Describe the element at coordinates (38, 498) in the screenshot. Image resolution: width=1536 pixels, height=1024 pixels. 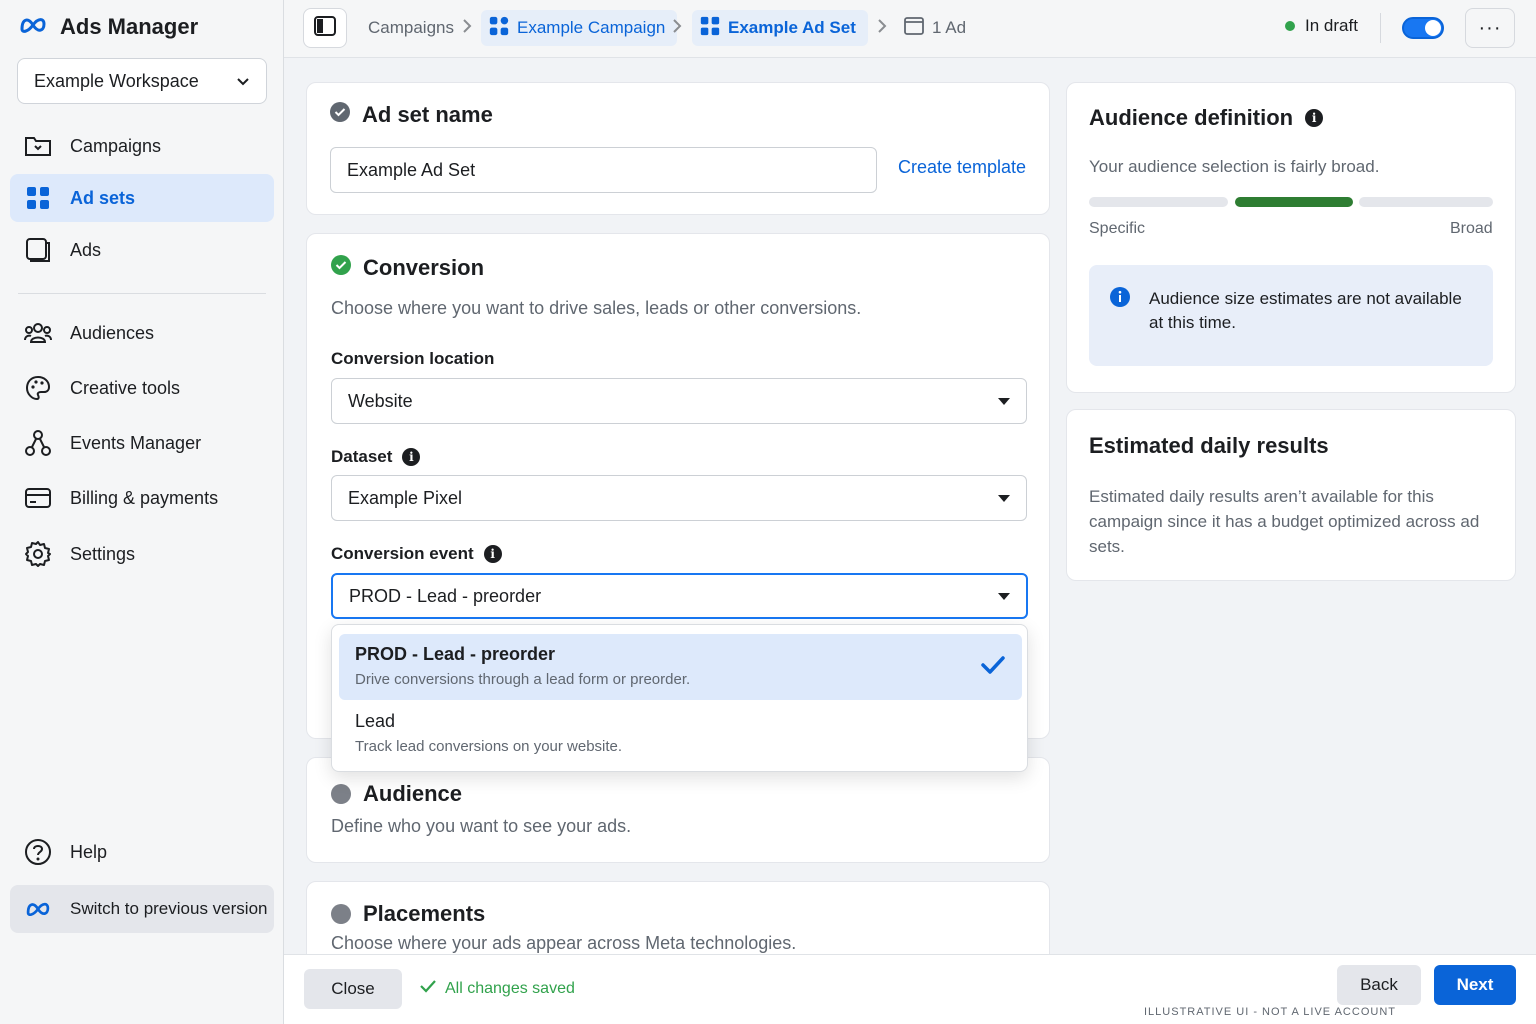
I see `card-icon` at that location.